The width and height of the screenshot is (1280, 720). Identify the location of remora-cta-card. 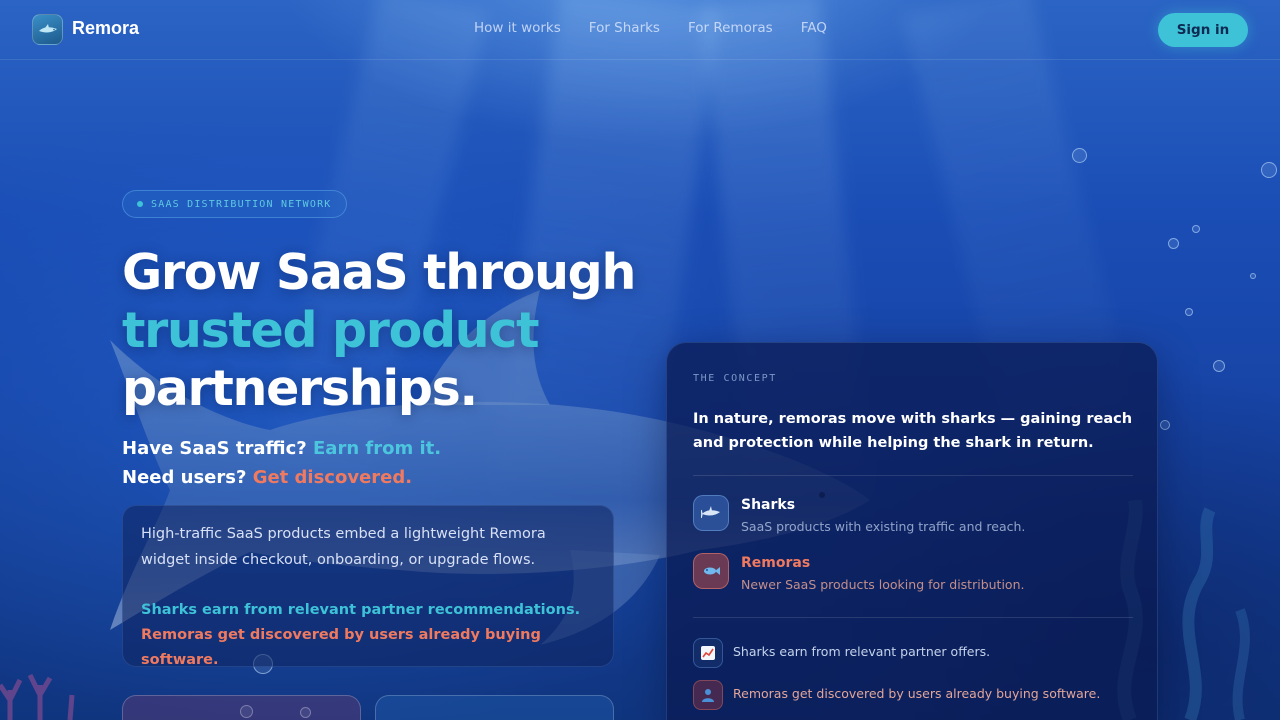
(494, 707).